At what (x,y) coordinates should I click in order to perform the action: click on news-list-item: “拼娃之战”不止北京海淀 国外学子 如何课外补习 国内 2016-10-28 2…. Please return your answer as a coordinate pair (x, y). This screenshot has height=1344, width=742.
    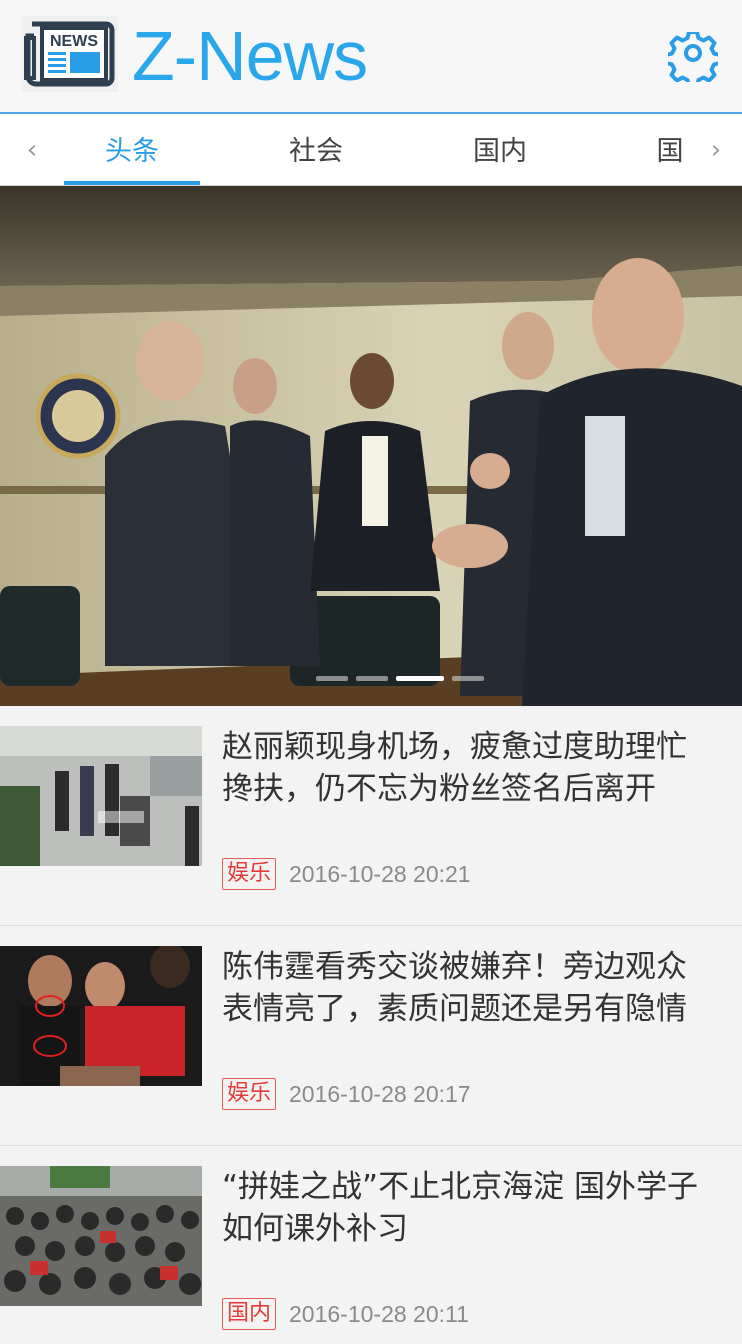
    Looking at the image, I should click on (371, 1245).